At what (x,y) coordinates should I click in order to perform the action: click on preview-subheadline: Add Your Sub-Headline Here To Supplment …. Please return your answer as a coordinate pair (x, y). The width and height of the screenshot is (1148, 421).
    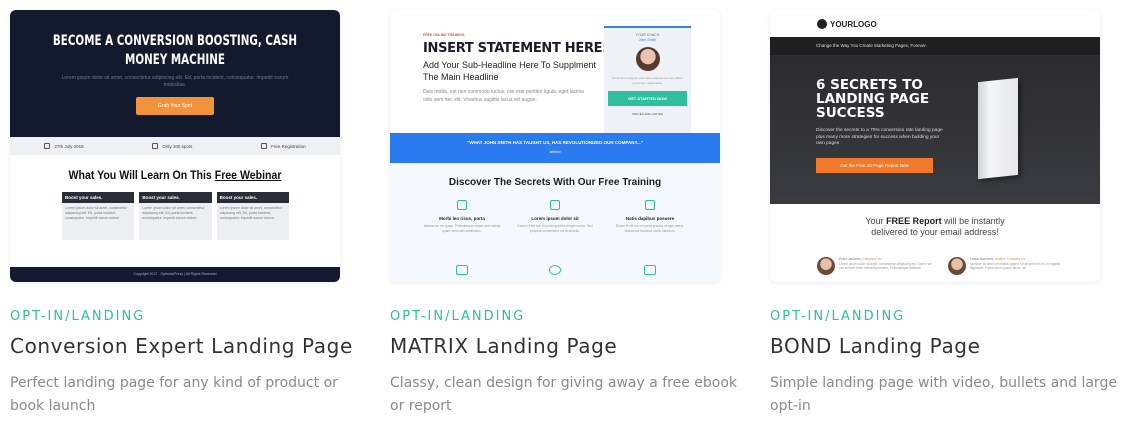
    Looking at the image, I should click on (509, 71).